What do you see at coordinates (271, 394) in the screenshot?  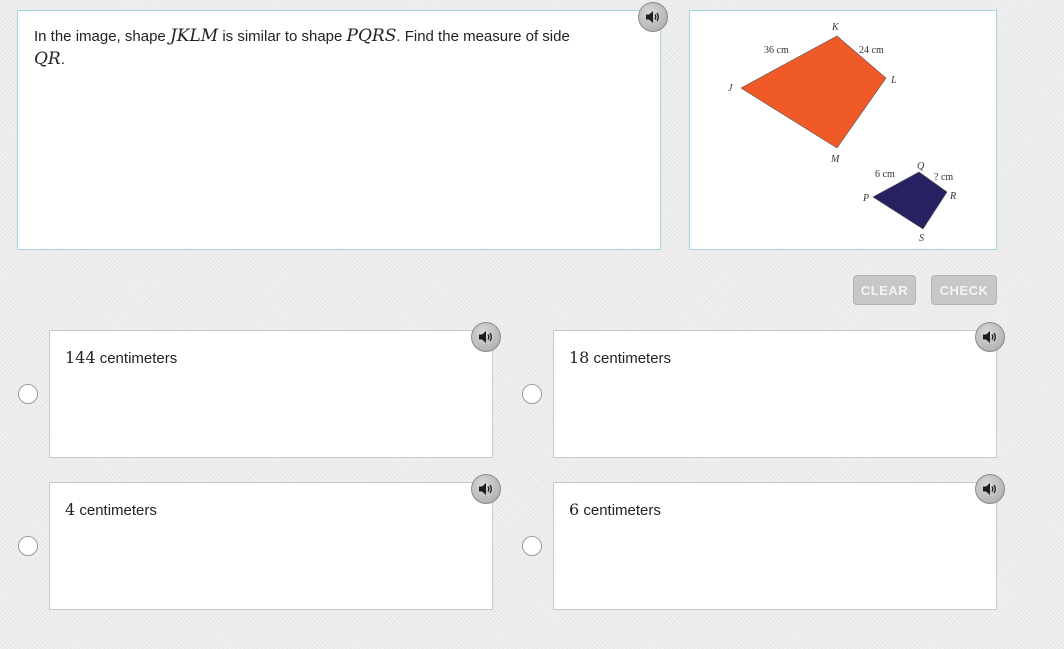 I see `choice-a: 144 centimeters` at bounding box center [271, 394].